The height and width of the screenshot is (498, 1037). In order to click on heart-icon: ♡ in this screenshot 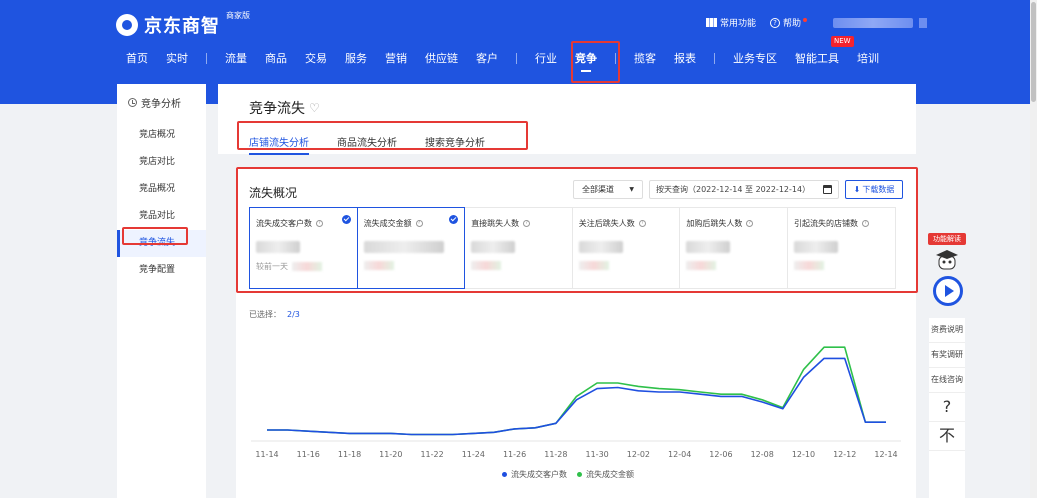, I will do `click(314, 108)`.